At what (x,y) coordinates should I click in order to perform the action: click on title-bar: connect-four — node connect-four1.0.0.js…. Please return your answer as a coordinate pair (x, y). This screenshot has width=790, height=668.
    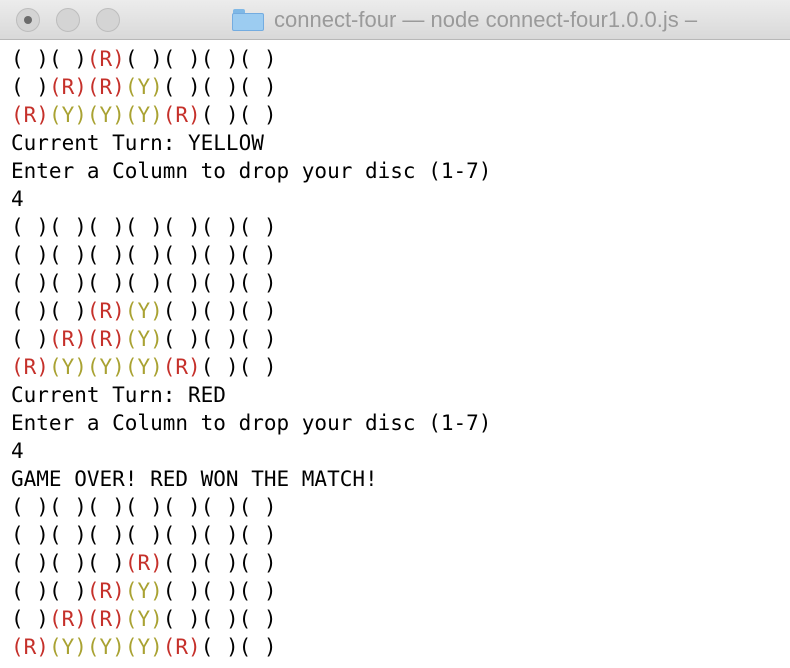
    Looking at the image, I should click on (395, 20).